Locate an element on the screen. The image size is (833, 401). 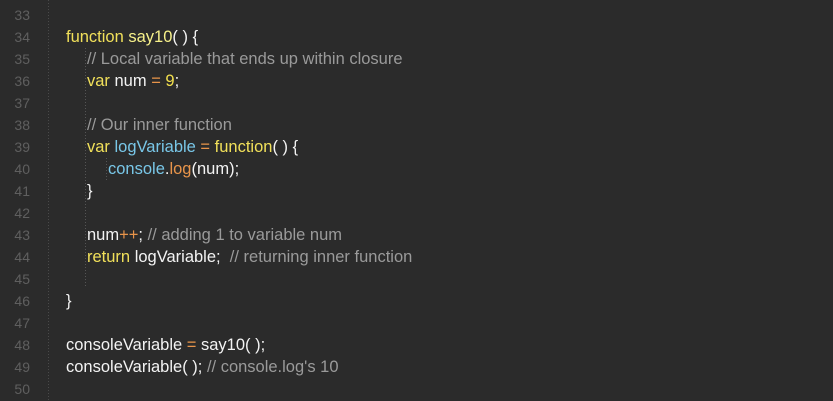
code-line-49: consoleVariable( ); // console.log's 10 is located at coordinates (449, 367).